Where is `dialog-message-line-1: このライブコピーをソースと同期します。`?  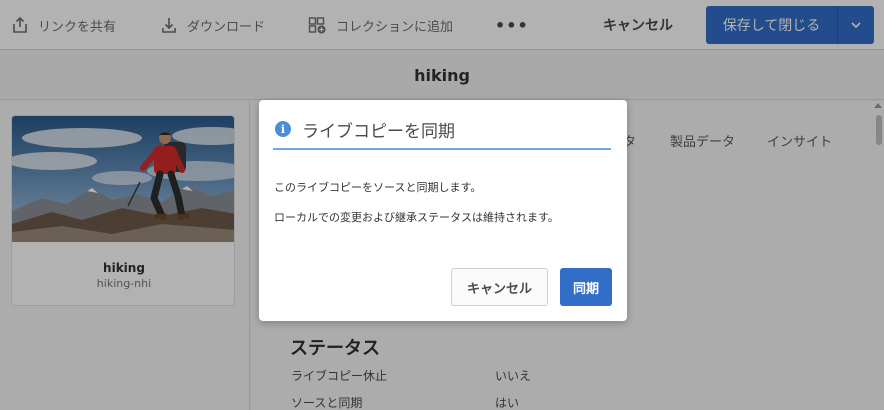
dialog-message-line-1: このライブコピーをソースと同期します。 is located at coordinates (378, 187).